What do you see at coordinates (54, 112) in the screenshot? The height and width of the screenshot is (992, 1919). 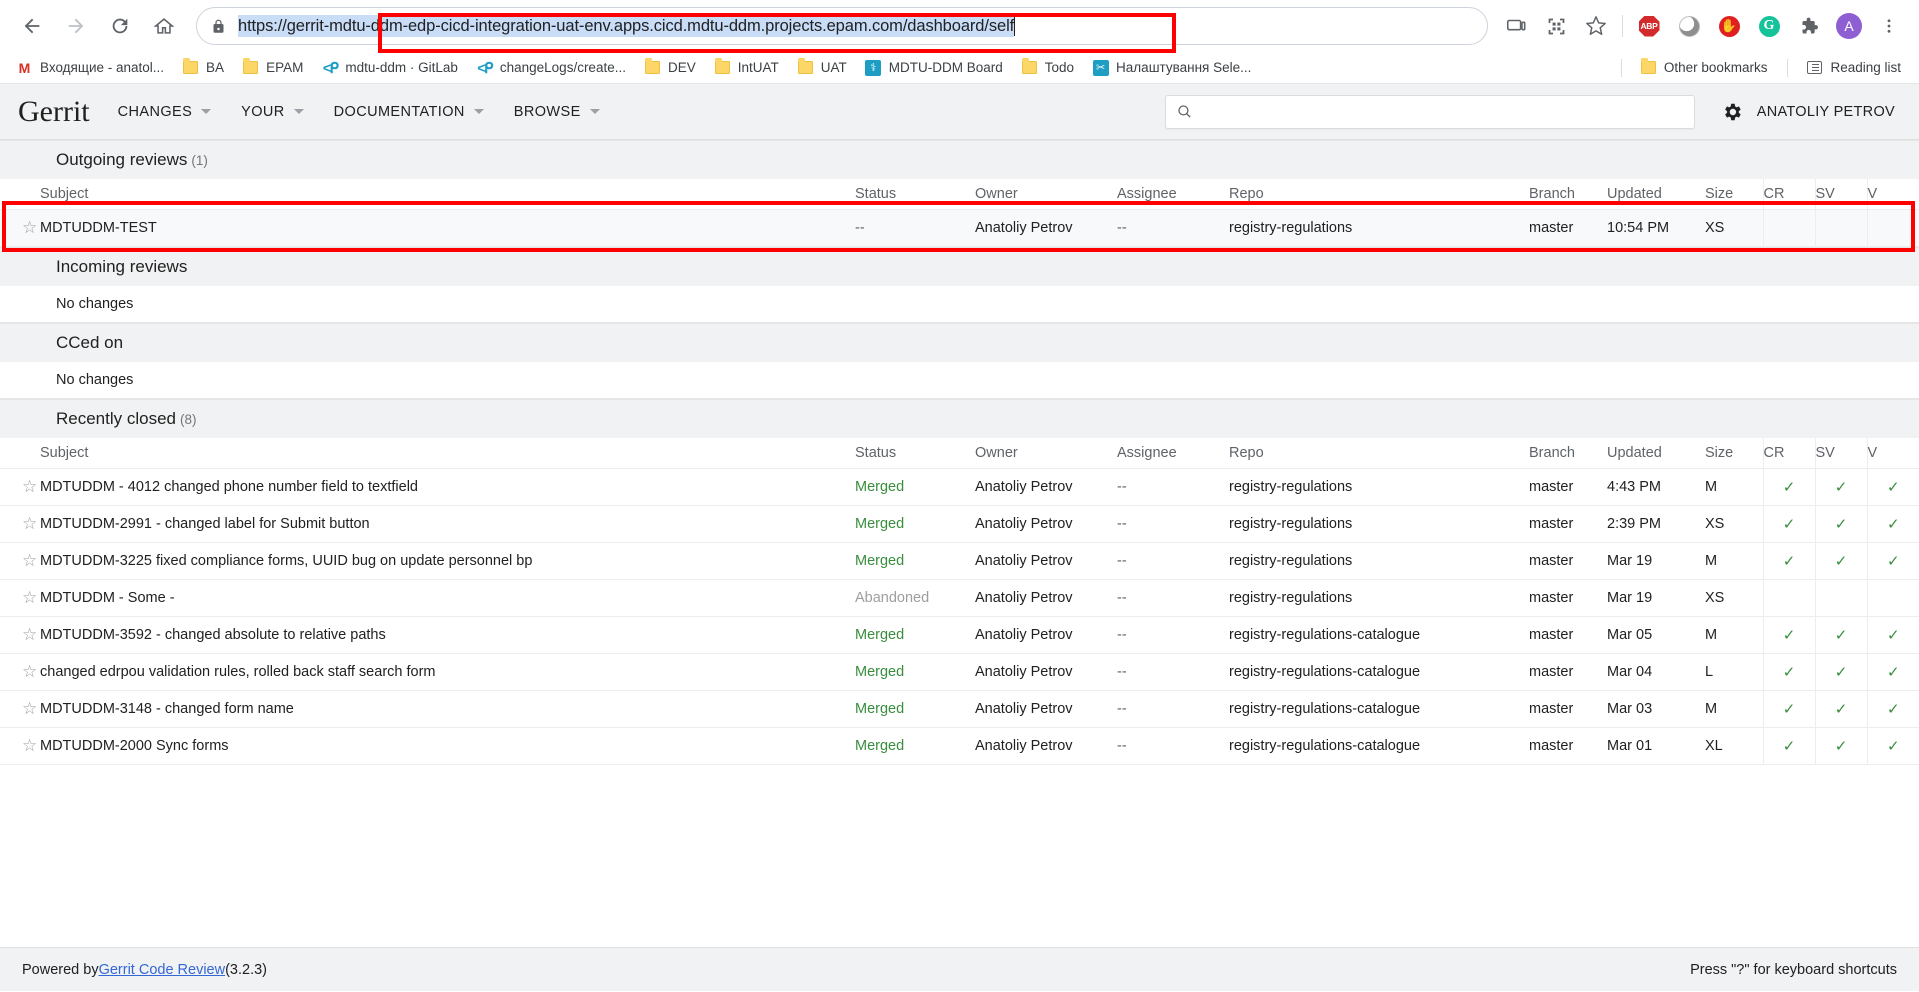 I see `gerrit-logo: Gerrit` at bounding box center [54, 112].